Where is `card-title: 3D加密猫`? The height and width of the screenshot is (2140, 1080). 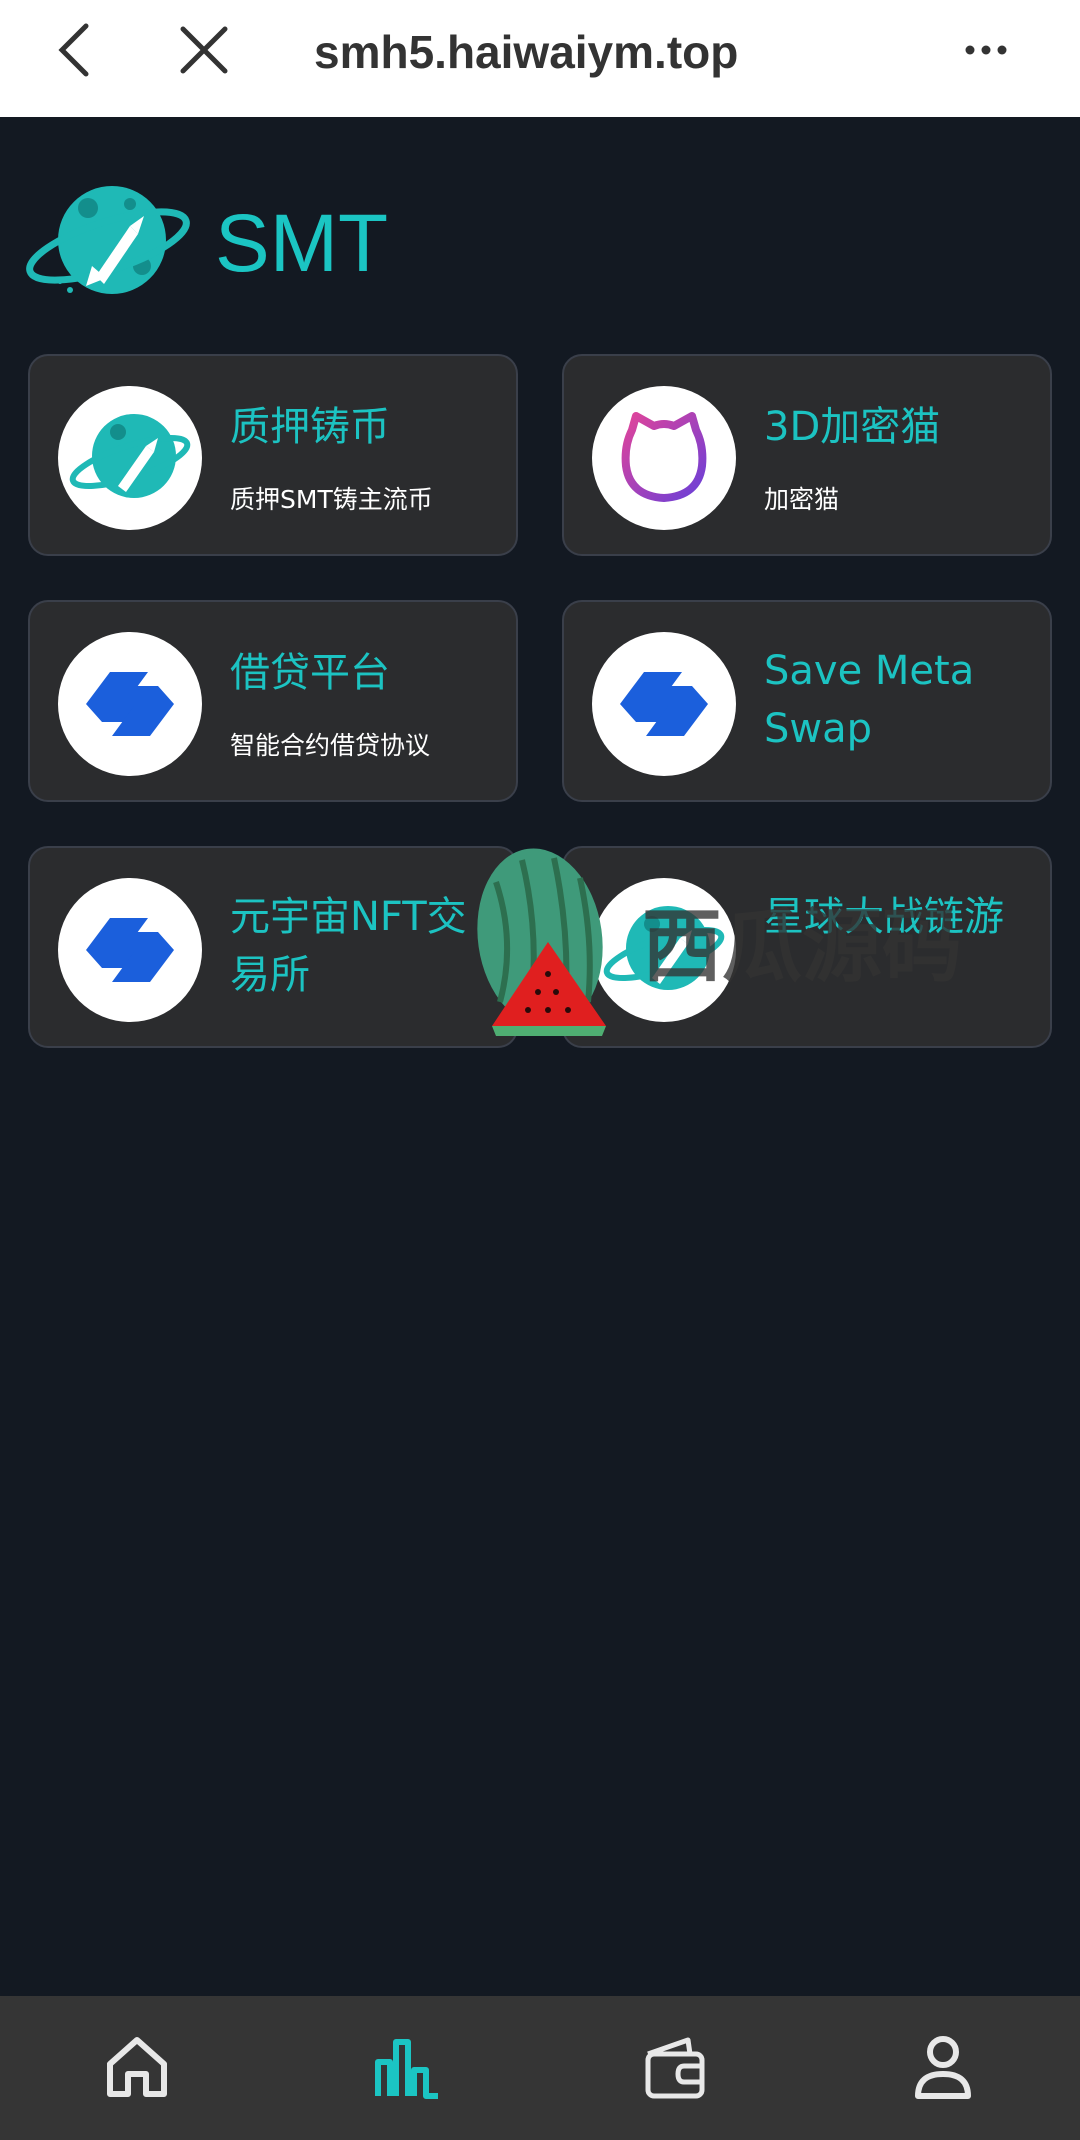 card-title: 3D加密猫 is located at coordinates (852, 427).